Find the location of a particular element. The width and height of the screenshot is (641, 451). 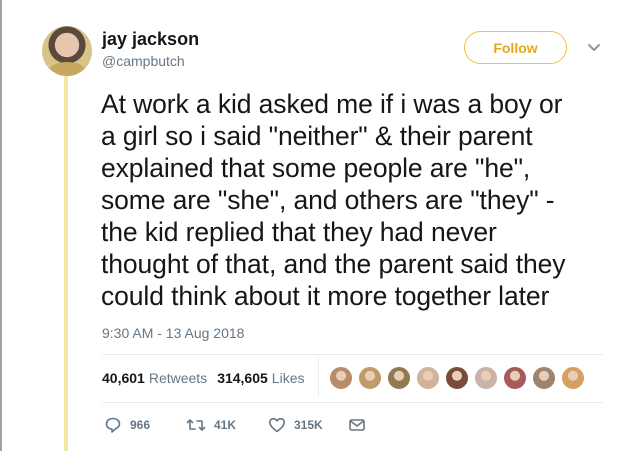

chevron-down-icon is located at coordinates (594, 48).